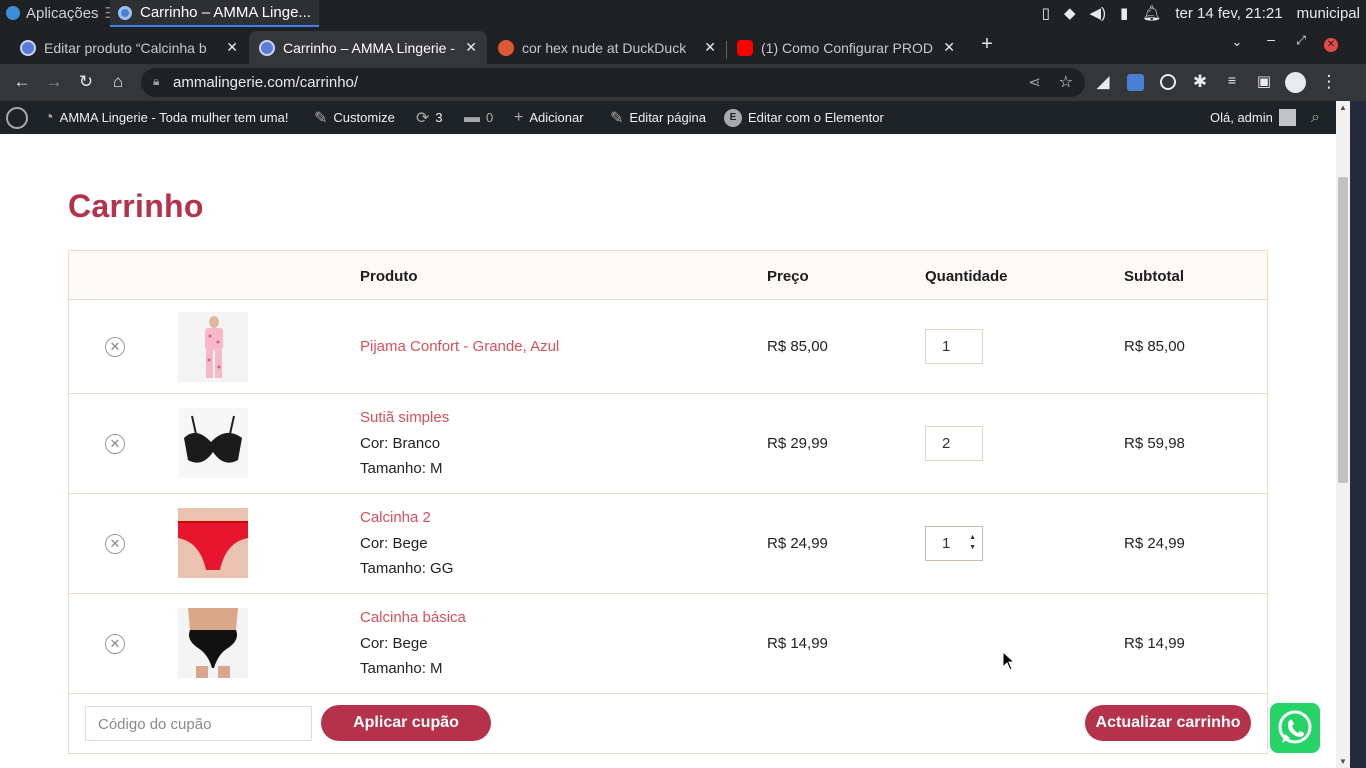 The width and height of the screenshot is (1366, 768). Describe the element at coordinates (607, 47) in the screenshot. I see `tab-duckduckgo: cor hex nude at DuckDuck ✕` at that location.